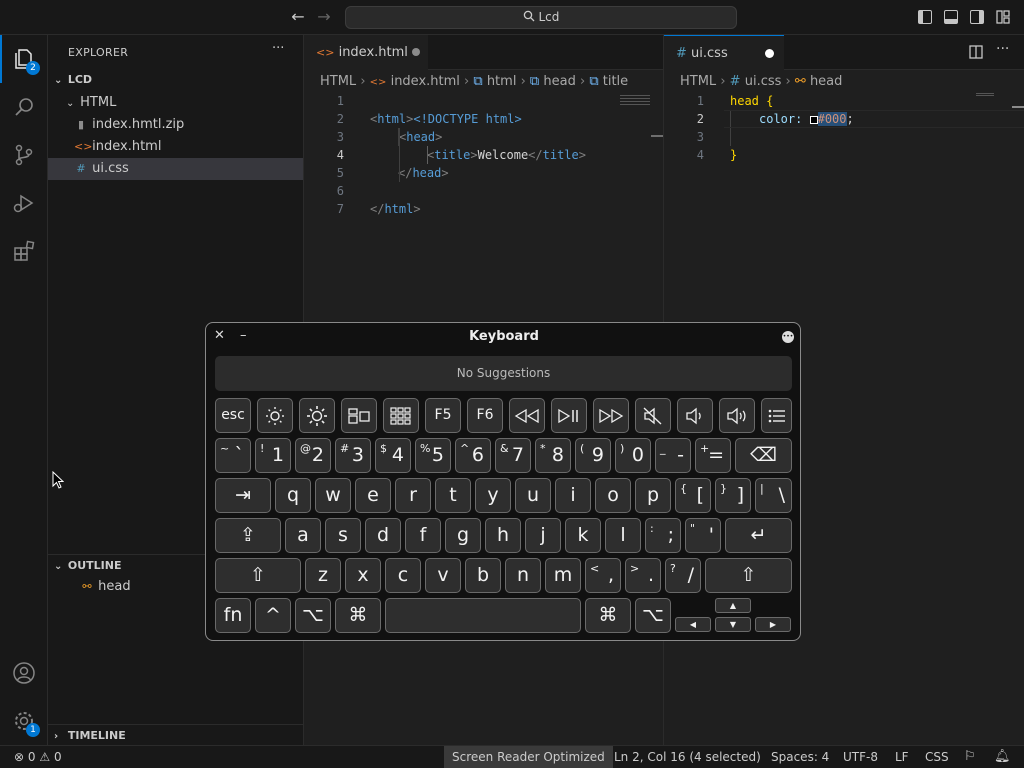 The width and height of the screenshot is (1024, 768). Describe the element at coordinates (703, 535) in the screenshot. I see `key-quote: " '` at that location.